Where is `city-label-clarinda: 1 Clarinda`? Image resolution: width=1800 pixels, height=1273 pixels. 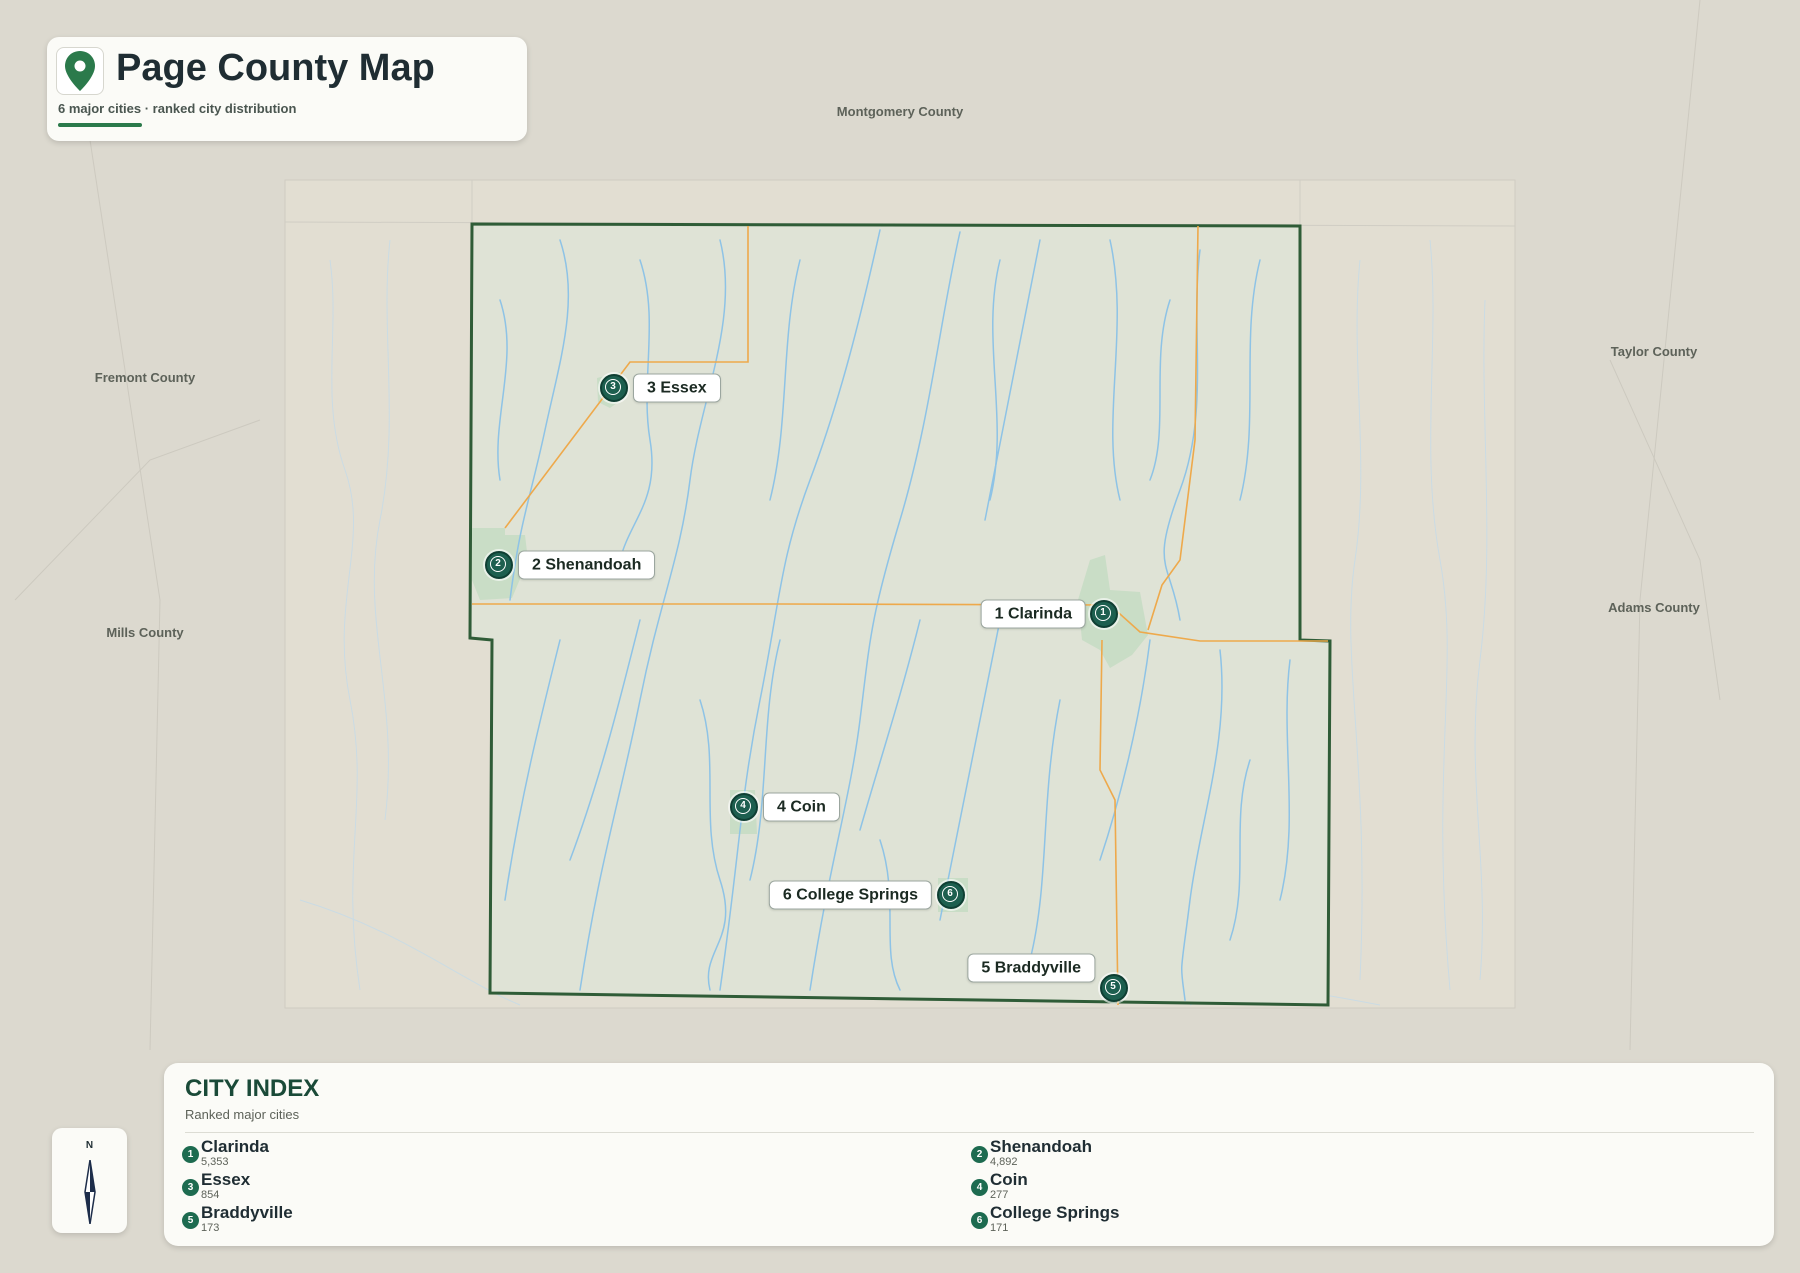
city-label-clarinda: 1 Clarinda is located at coordinates (1033, 614).